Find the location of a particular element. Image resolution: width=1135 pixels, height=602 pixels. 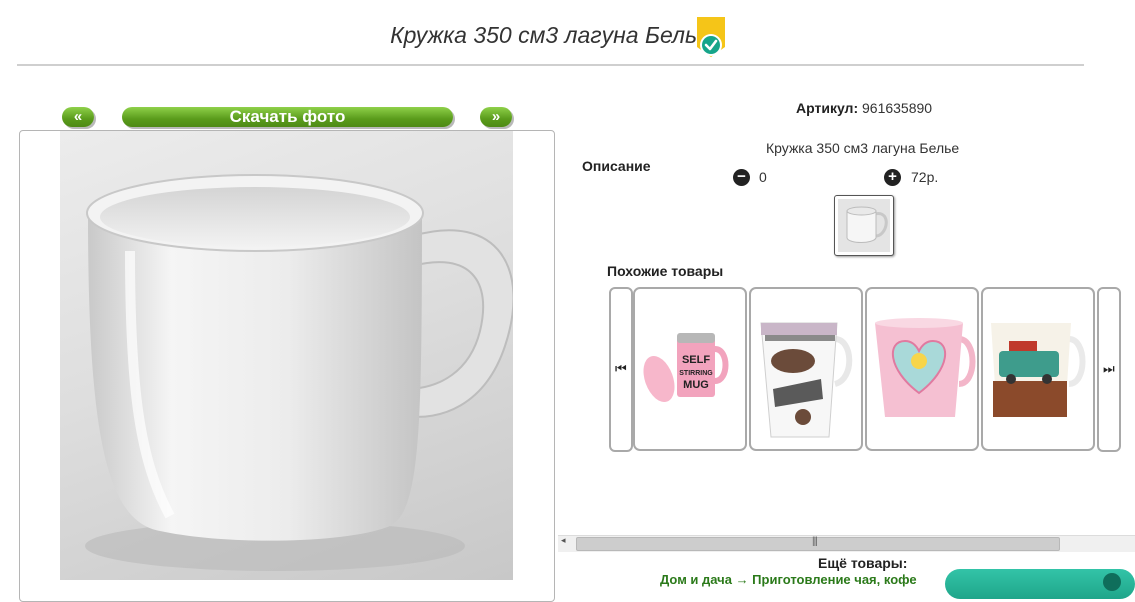

skip-forward-icon: ⏭ is located at coordinates (1109, 368).